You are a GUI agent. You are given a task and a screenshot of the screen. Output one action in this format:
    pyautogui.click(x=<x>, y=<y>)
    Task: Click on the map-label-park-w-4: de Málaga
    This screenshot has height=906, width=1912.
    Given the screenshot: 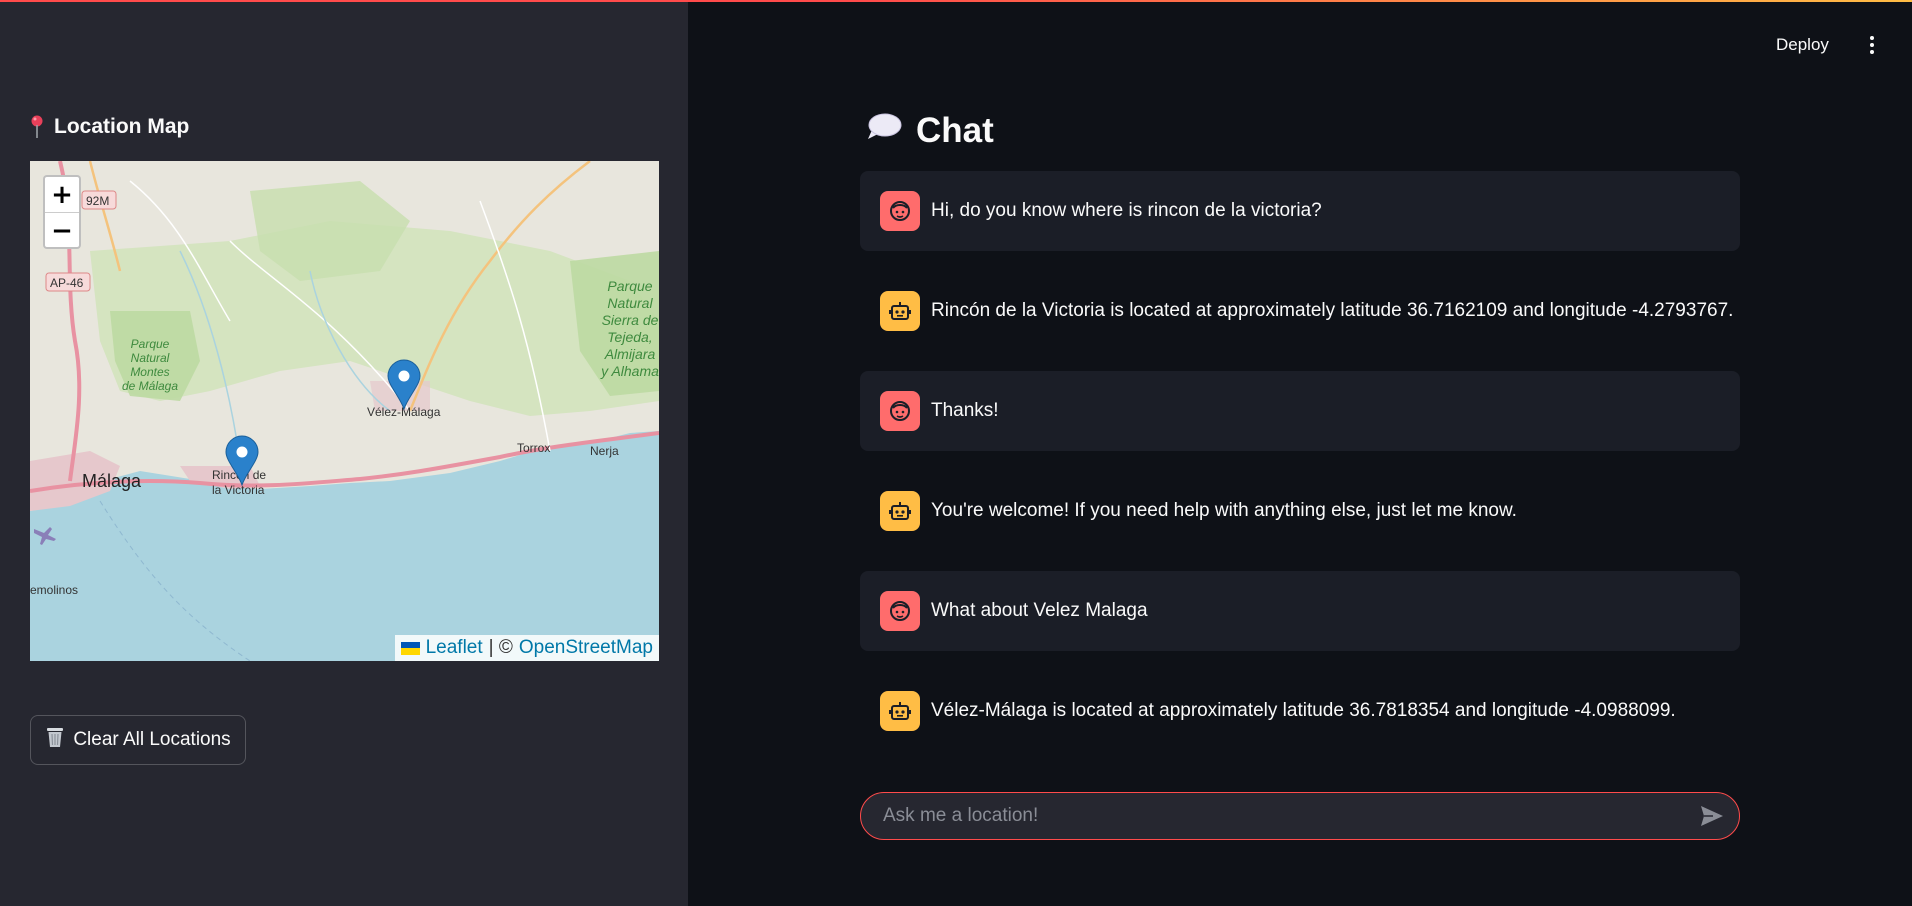 What is the action you would take?
    pyautogui.click(x=150, y=386)
    